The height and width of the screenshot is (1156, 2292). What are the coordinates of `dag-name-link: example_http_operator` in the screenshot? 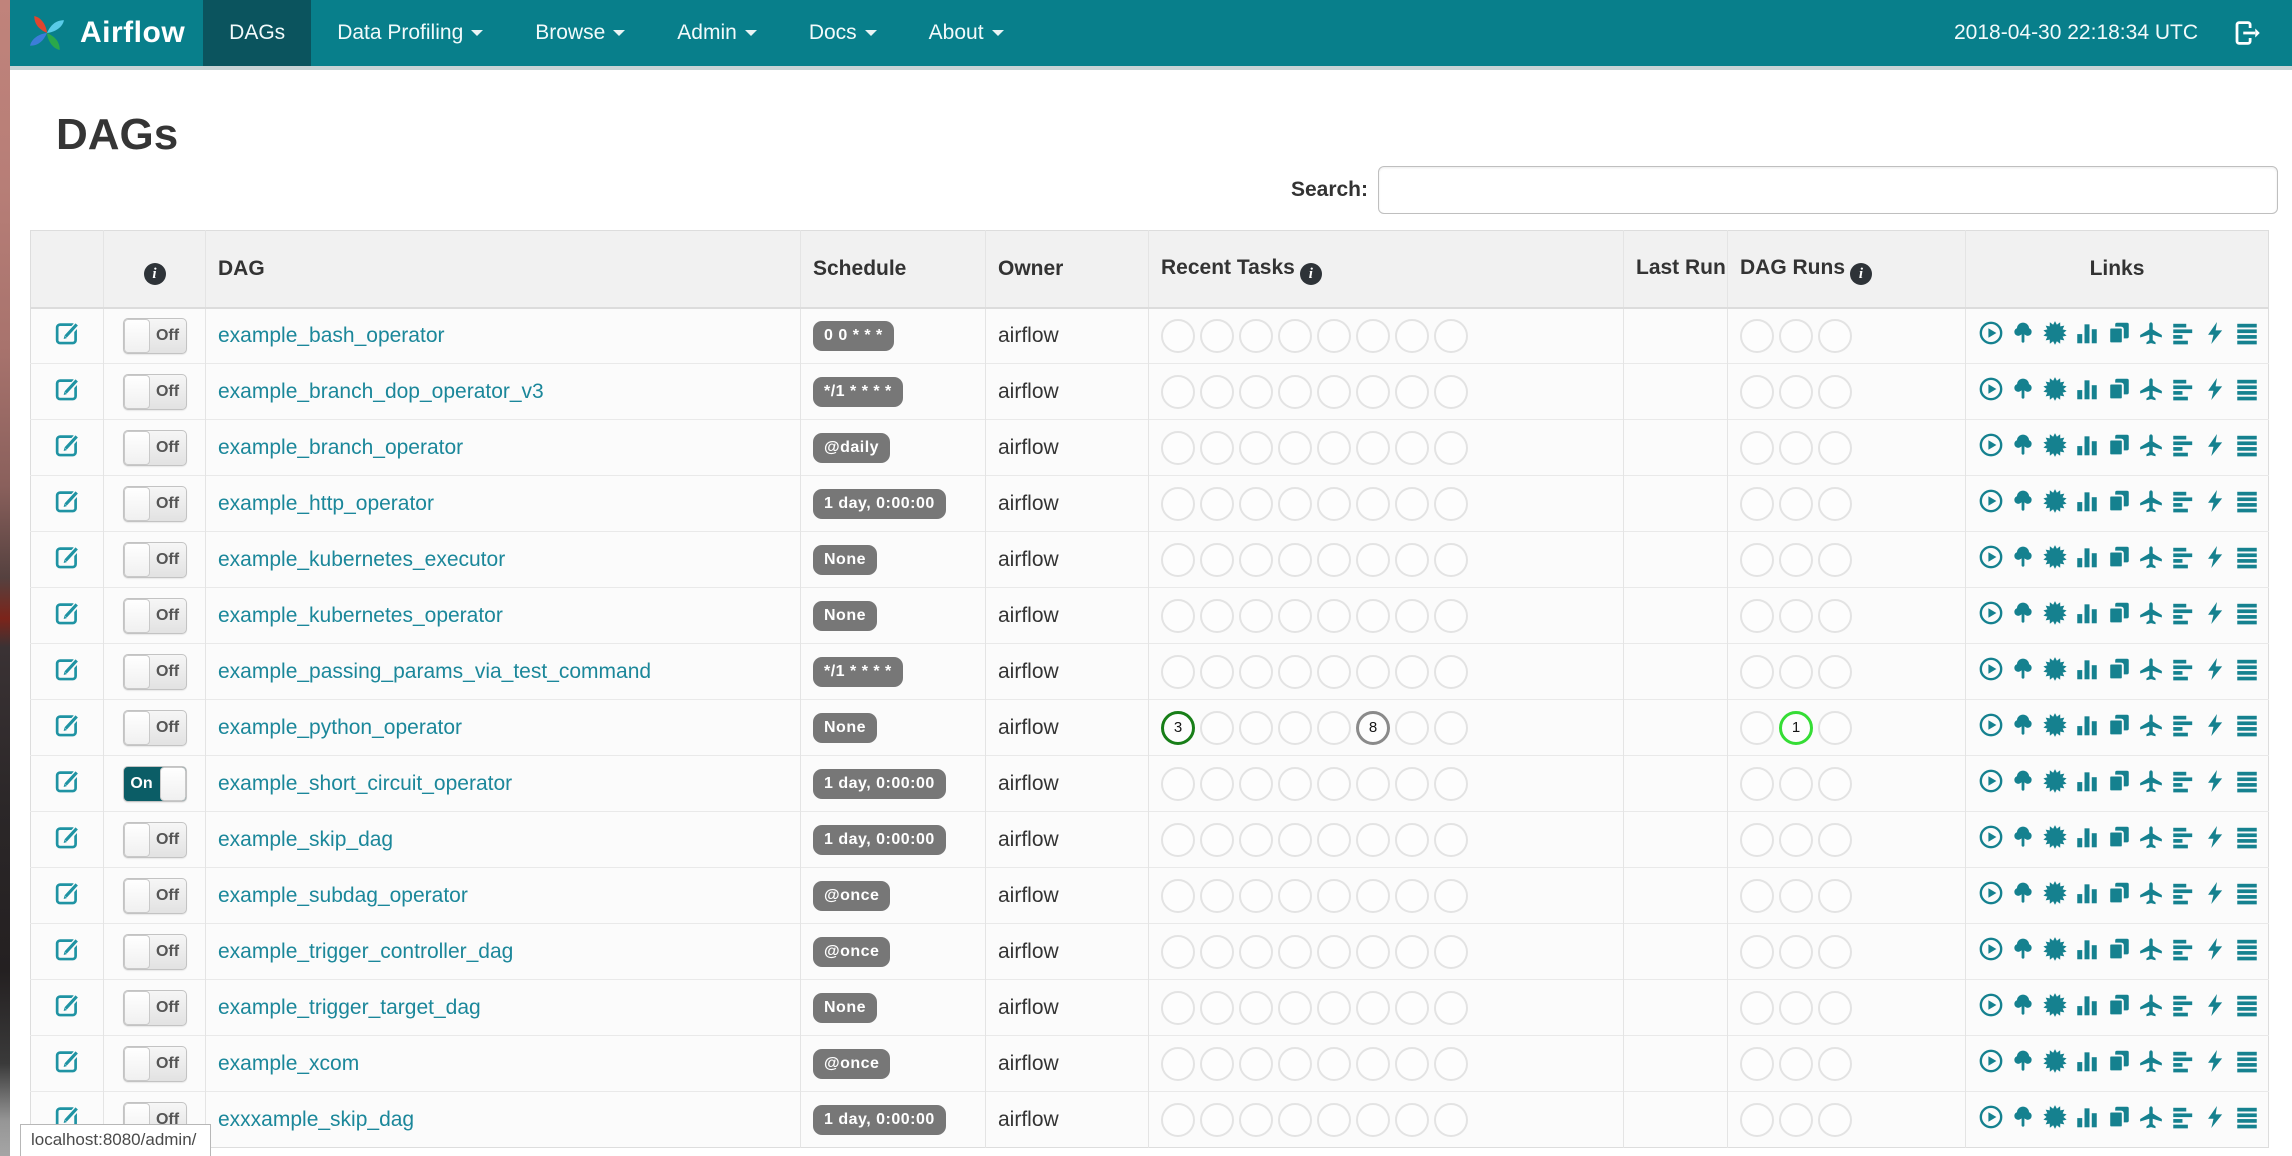 It's located at (326, 503).